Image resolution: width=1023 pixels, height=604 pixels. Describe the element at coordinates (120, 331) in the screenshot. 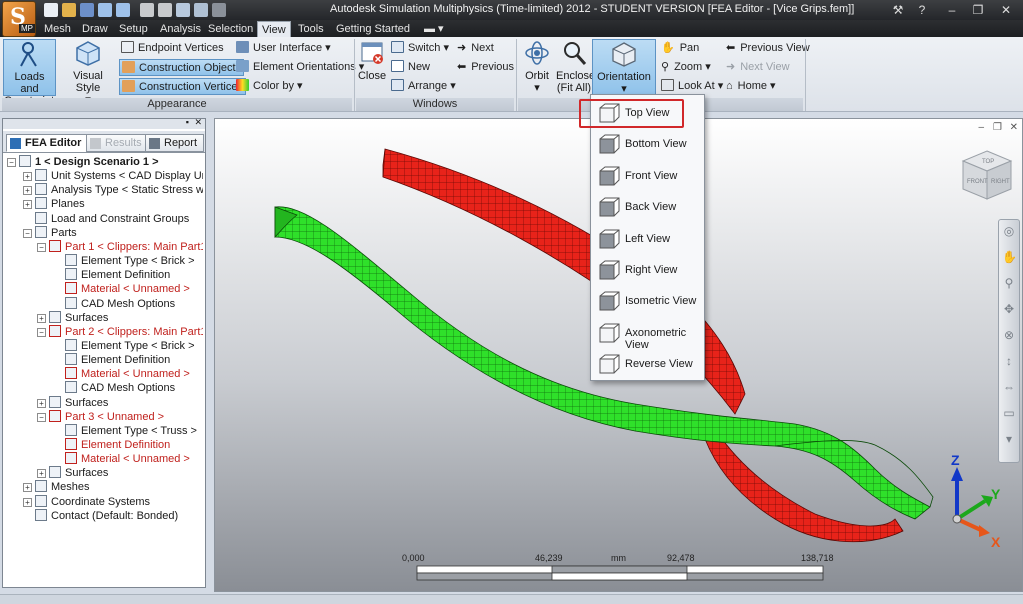

I see `tree-item-part-2: − Part 2 < Clippers: Main Part1 >` at that location.